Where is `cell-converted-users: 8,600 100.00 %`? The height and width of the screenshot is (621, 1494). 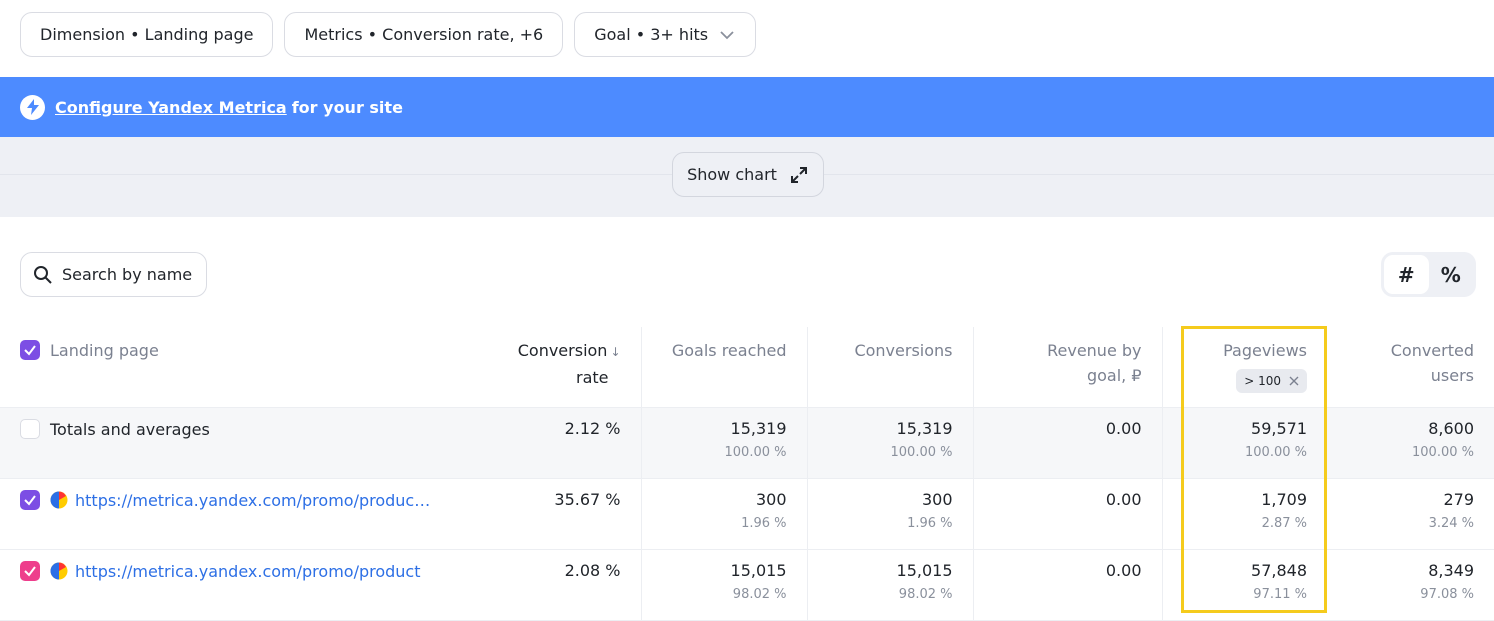
cell-converted-users: 8,600 100.00 % is located at coordinates (1410, 443).